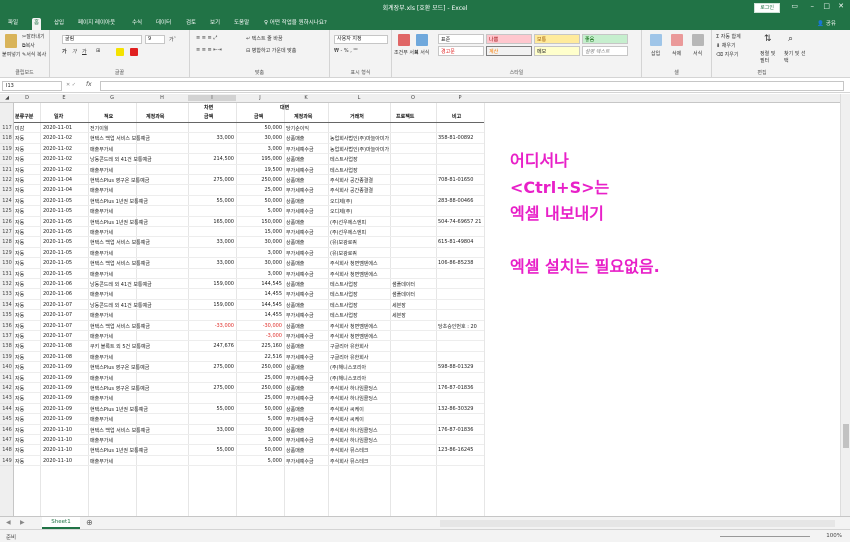 This screenshot has height=542, width=850. What do you see at coordinates (6, 222) in the screenshot?
I see `row-number: 126` at bounding box center [6, 222].